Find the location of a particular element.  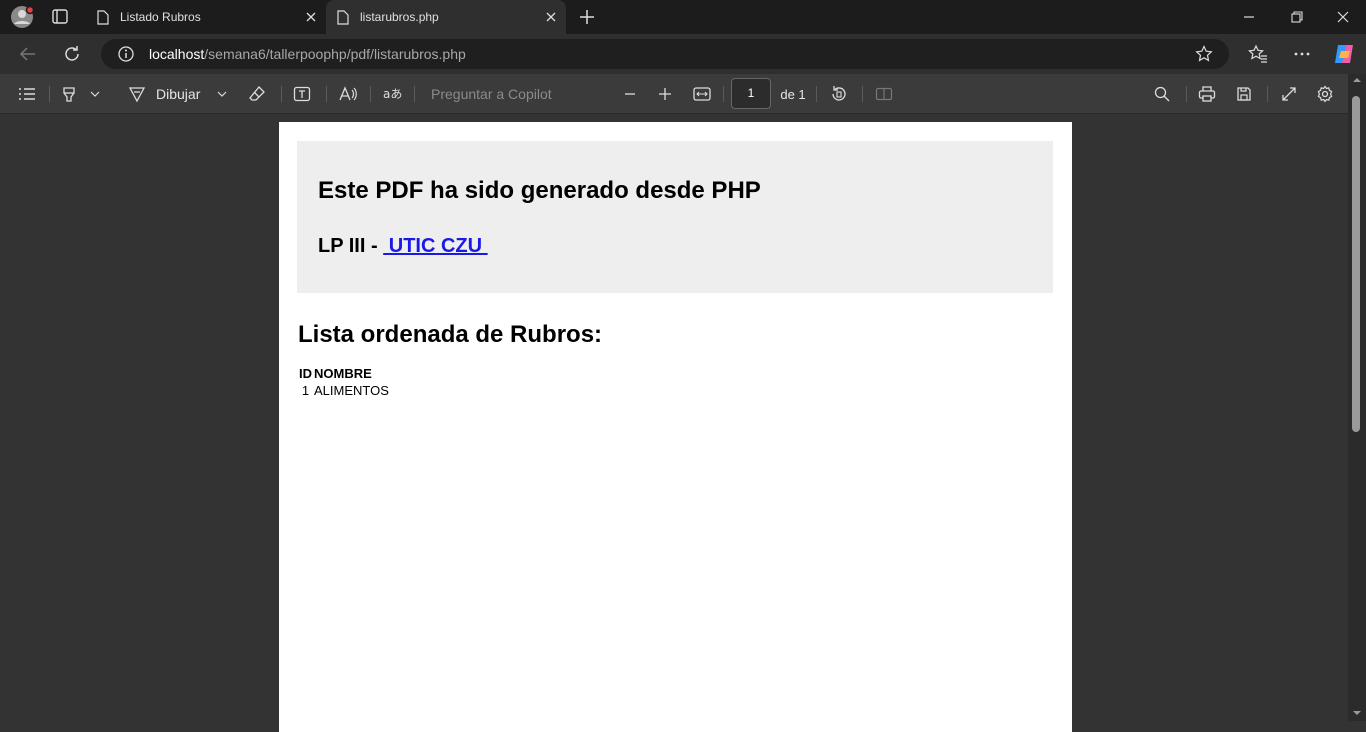

tab-title: listarubros.php is located at coordinates (399, 17).